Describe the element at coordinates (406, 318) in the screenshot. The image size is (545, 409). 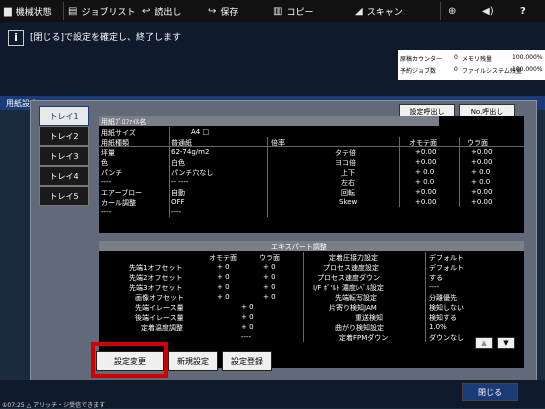
I see `expert-right-row: 重送検知 検知する` at that location.